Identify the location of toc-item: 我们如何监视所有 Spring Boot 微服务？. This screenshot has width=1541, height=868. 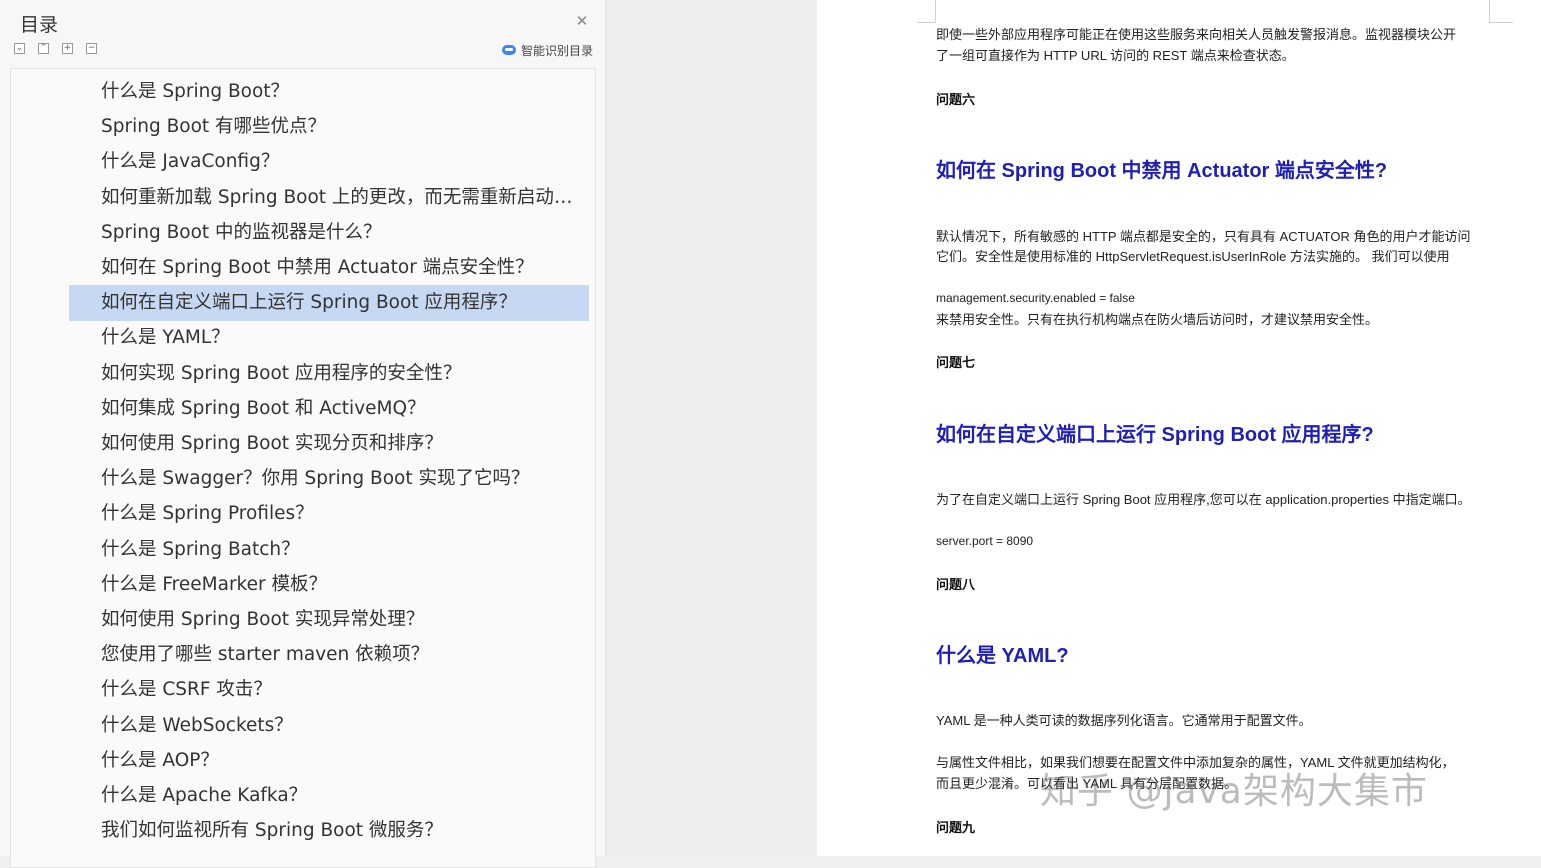
(329, 831).